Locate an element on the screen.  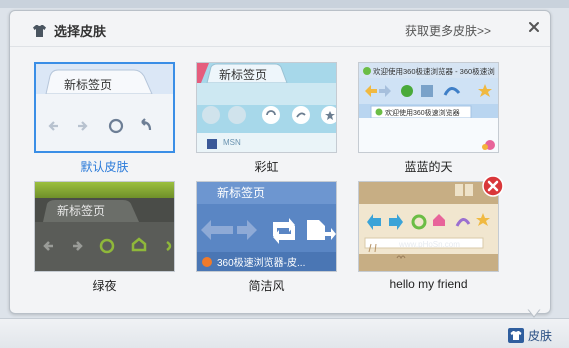
skin-name-blue-sky: 蓝蓝的天 is located at coordinates (428, 166).